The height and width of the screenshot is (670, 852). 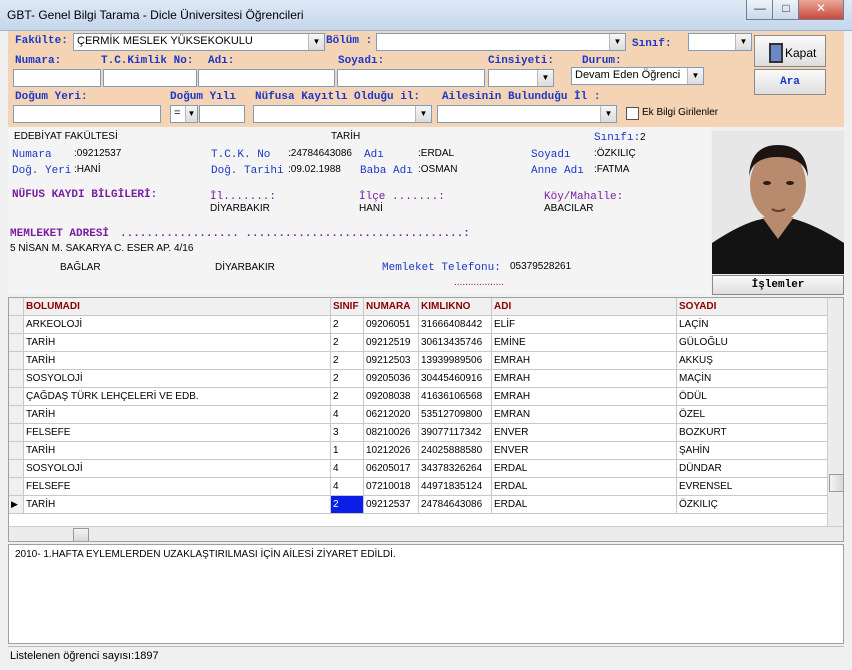 I want to click on kapat-button: Kapat, so click(x=790, y=51).